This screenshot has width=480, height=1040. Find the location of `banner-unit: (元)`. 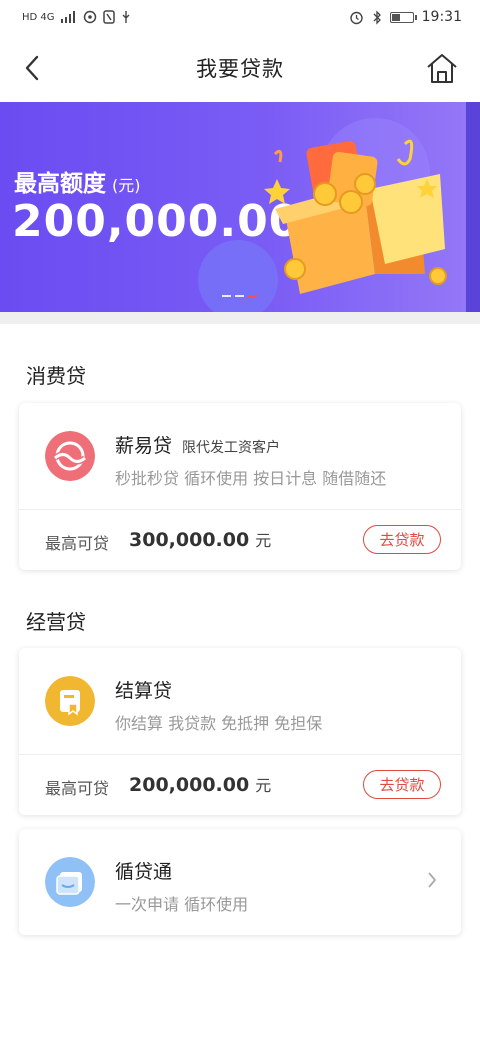

banner-unit: (元) is located at coordinates (126, 185).